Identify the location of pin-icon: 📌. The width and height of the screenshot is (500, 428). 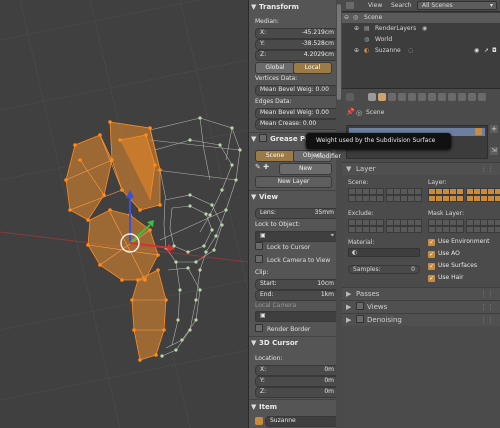
(350, 112).